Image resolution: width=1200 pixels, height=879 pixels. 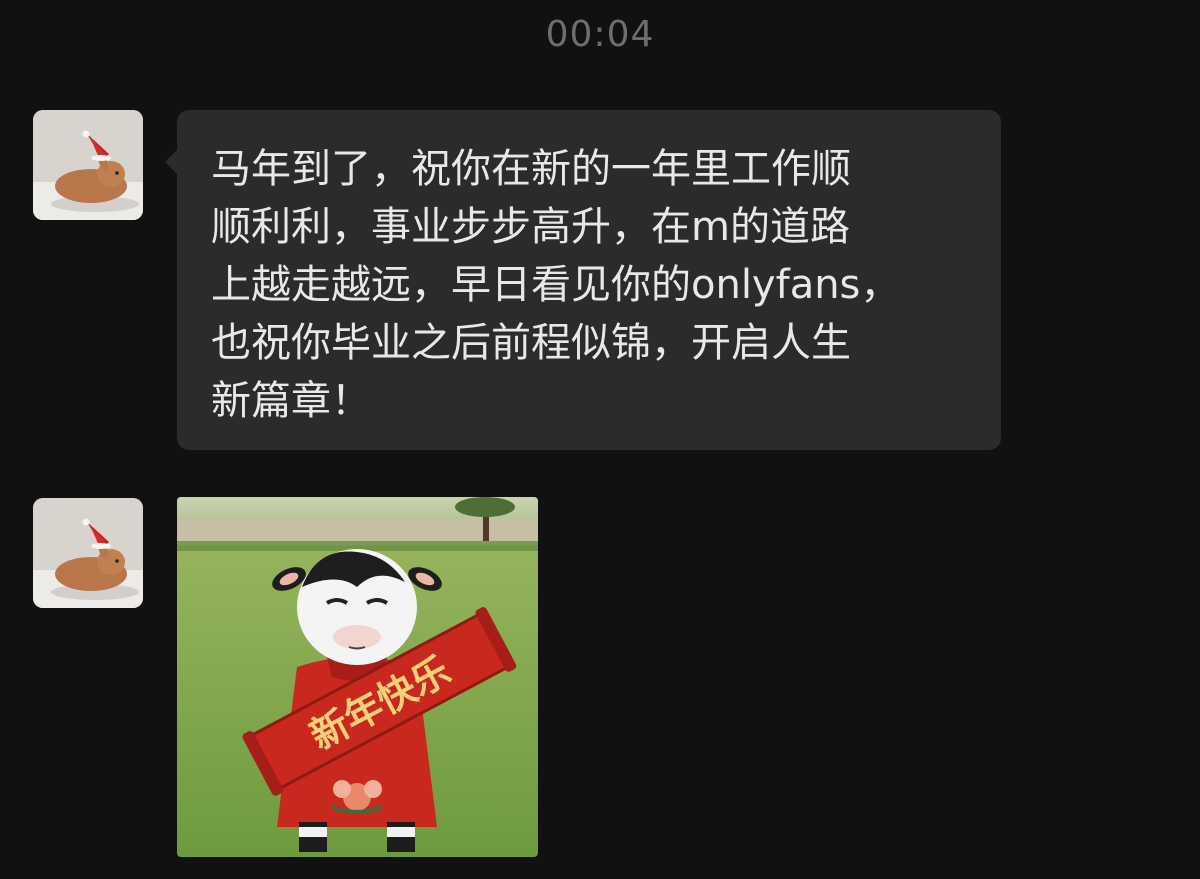 I want to click on cow-sticker-icon: 新年快乐, so click(x=357, y=677).